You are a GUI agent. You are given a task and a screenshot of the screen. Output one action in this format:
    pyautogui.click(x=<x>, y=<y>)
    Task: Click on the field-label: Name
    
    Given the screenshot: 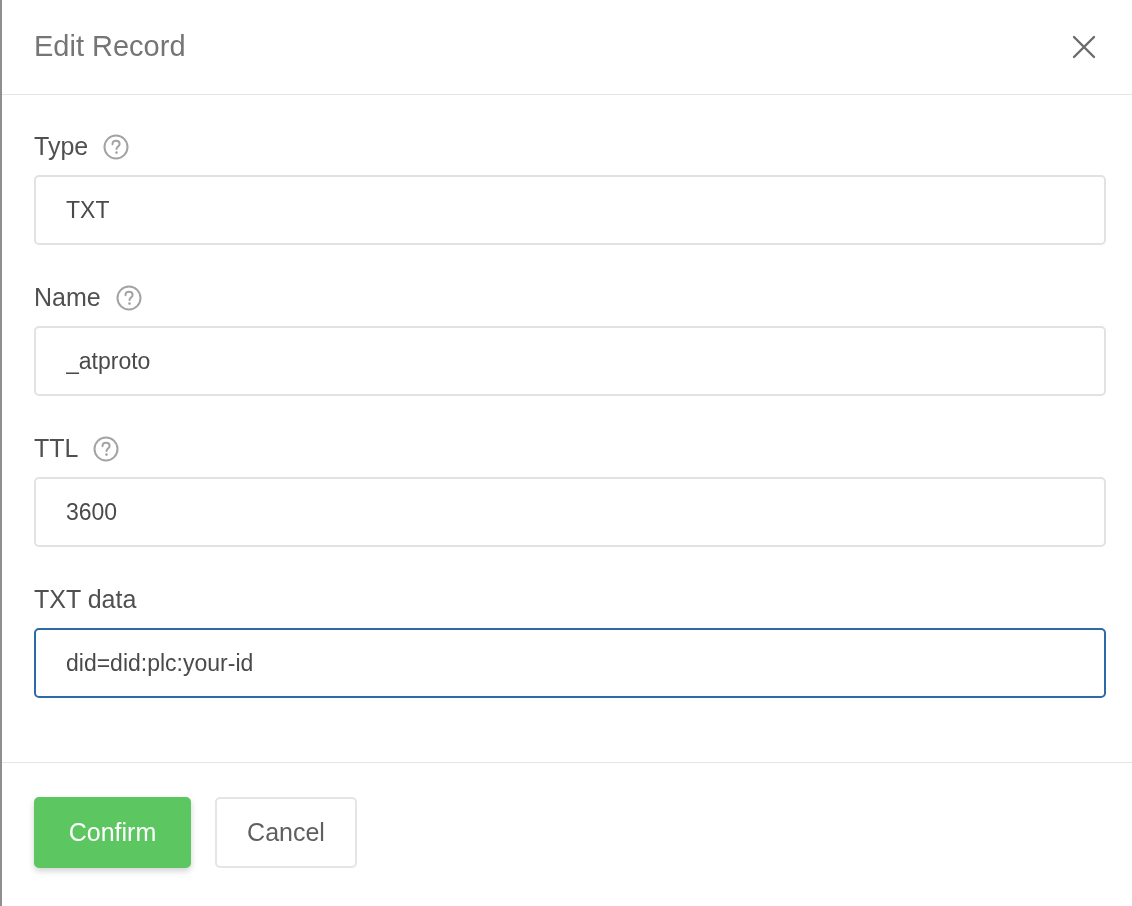 What is the action you would take?
    pyautogui.click(x=67, y=298)
    